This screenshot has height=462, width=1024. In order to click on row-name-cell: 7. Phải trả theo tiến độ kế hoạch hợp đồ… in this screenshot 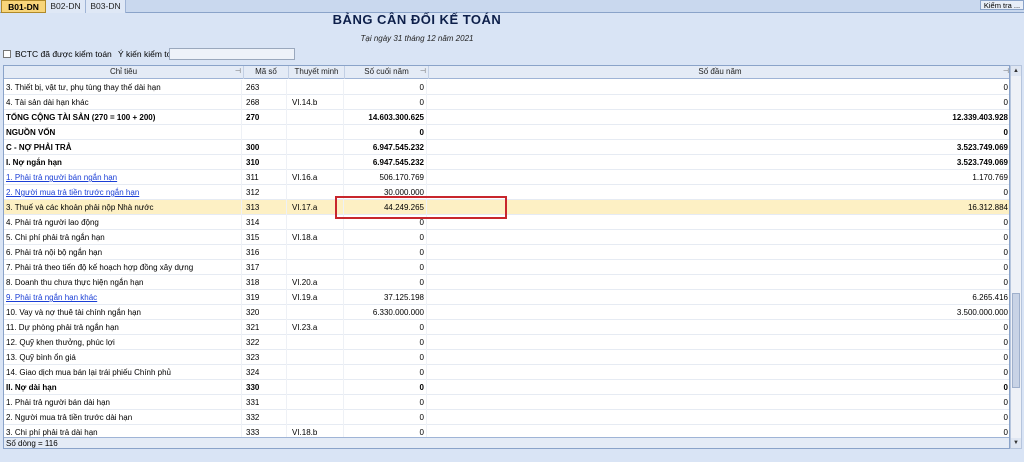, I will do `click(124, 267)`.